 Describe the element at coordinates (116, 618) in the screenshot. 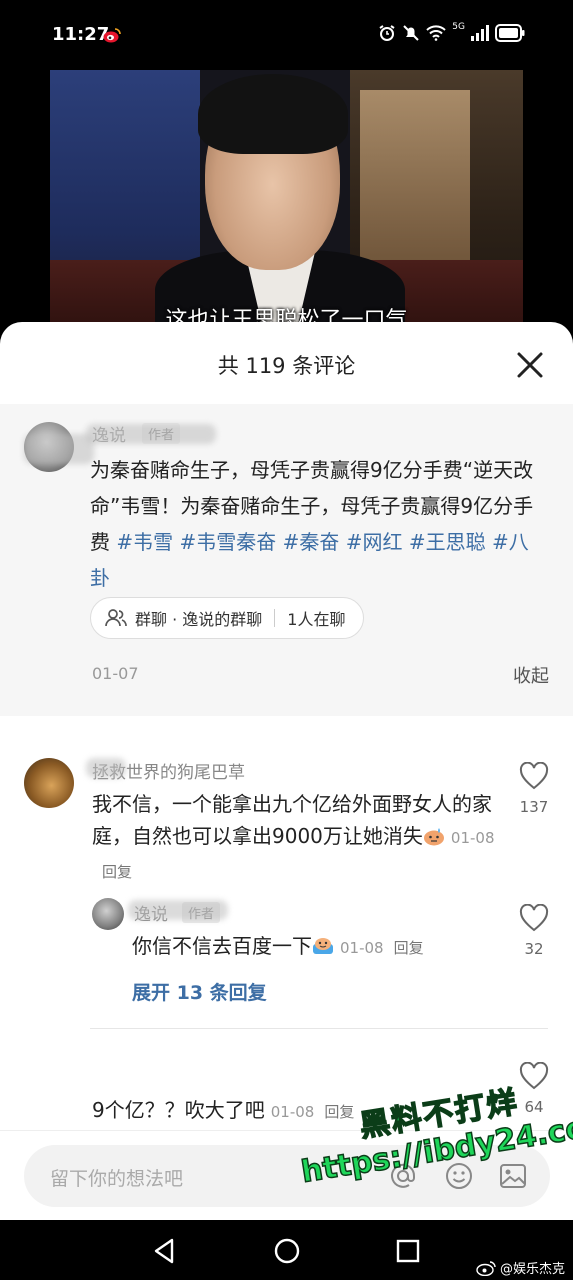

I see `group-users-icon` at that location.